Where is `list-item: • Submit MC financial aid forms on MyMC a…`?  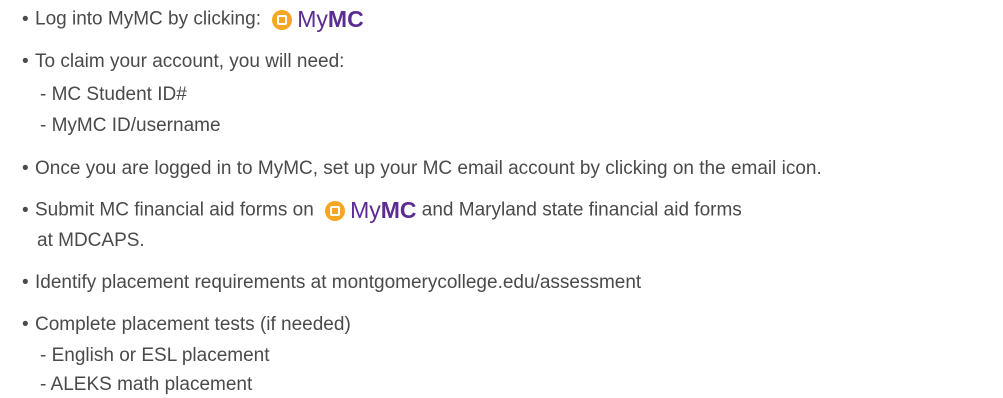 list-item: • Submit MC financial aid forms on MyMC a… is located at coordinates (382, 210).